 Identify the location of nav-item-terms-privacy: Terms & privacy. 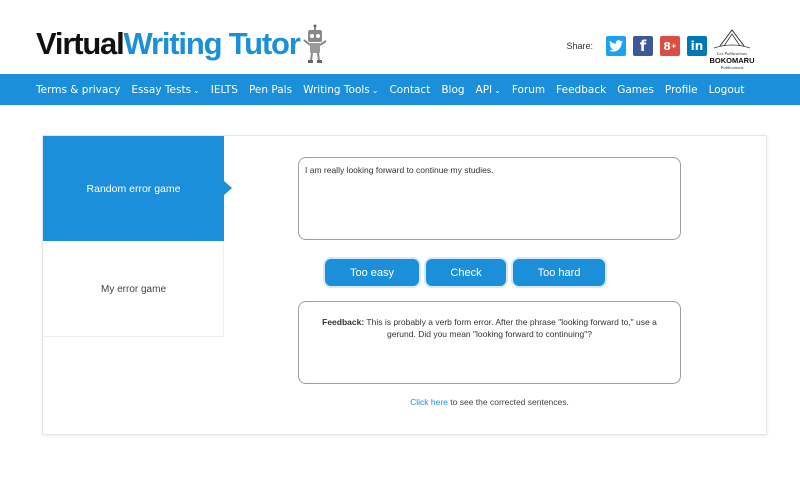
(78, 90).